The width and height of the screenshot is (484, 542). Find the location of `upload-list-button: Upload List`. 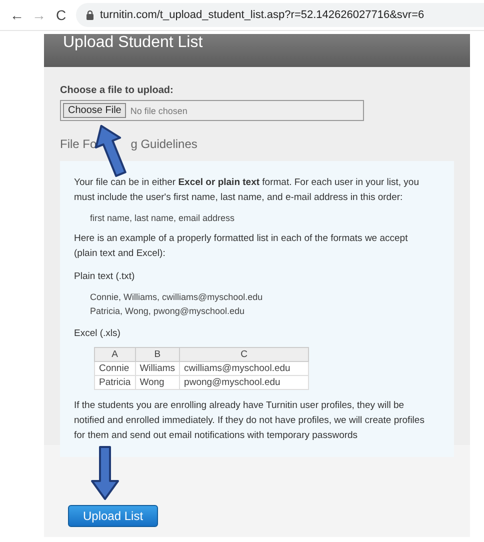

upload-list-button: Upload List is located at coordinates (113, 516).